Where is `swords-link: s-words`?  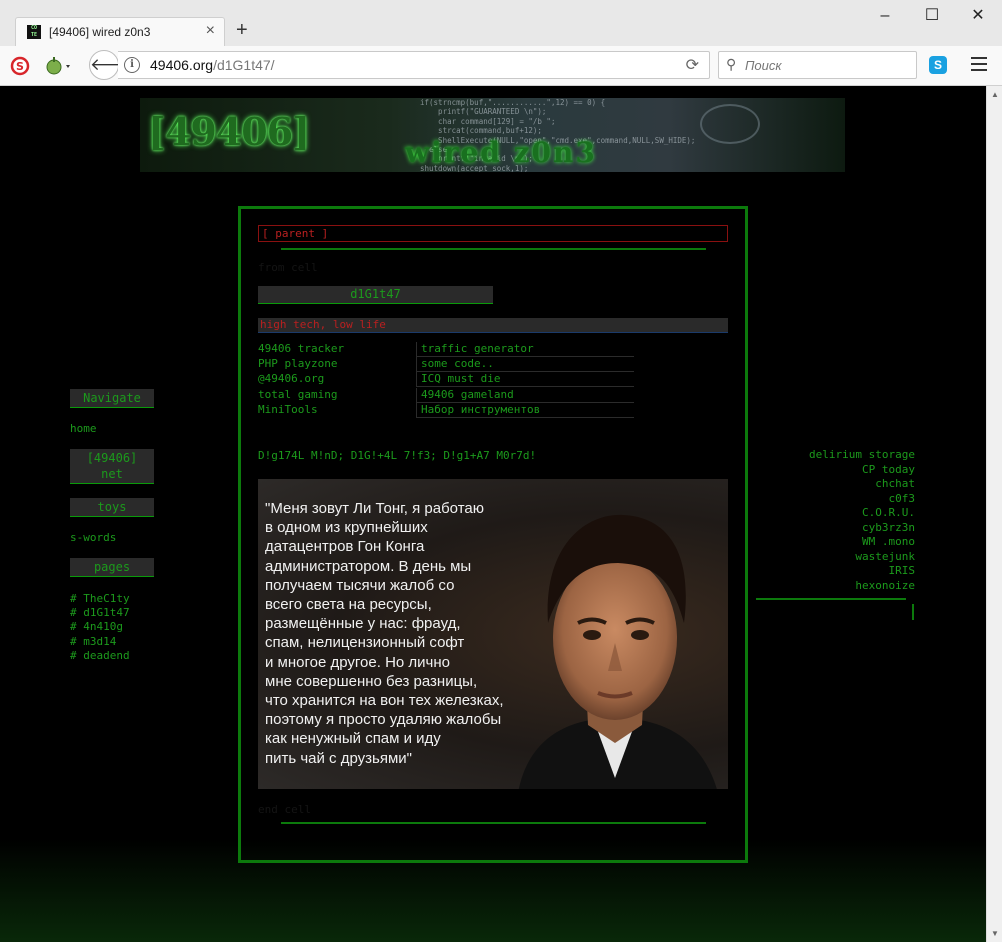 swords-link: s-words is located at coordinates (93, 537).